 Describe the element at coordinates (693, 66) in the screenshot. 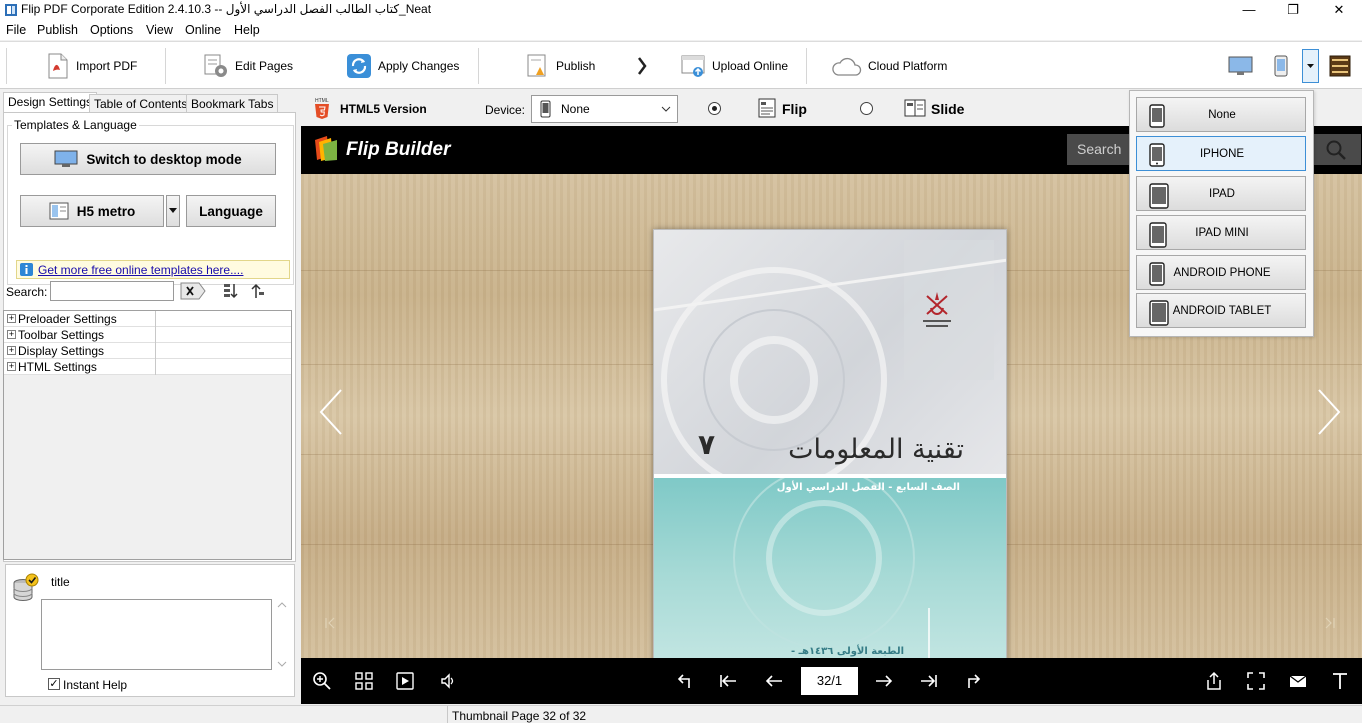

I see `upload-icon` at that location.